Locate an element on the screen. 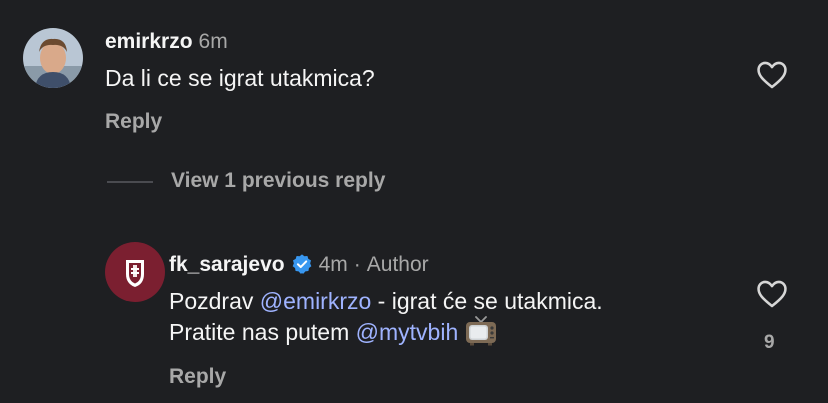  club-crest-icon is located at coordinates (135, 272).